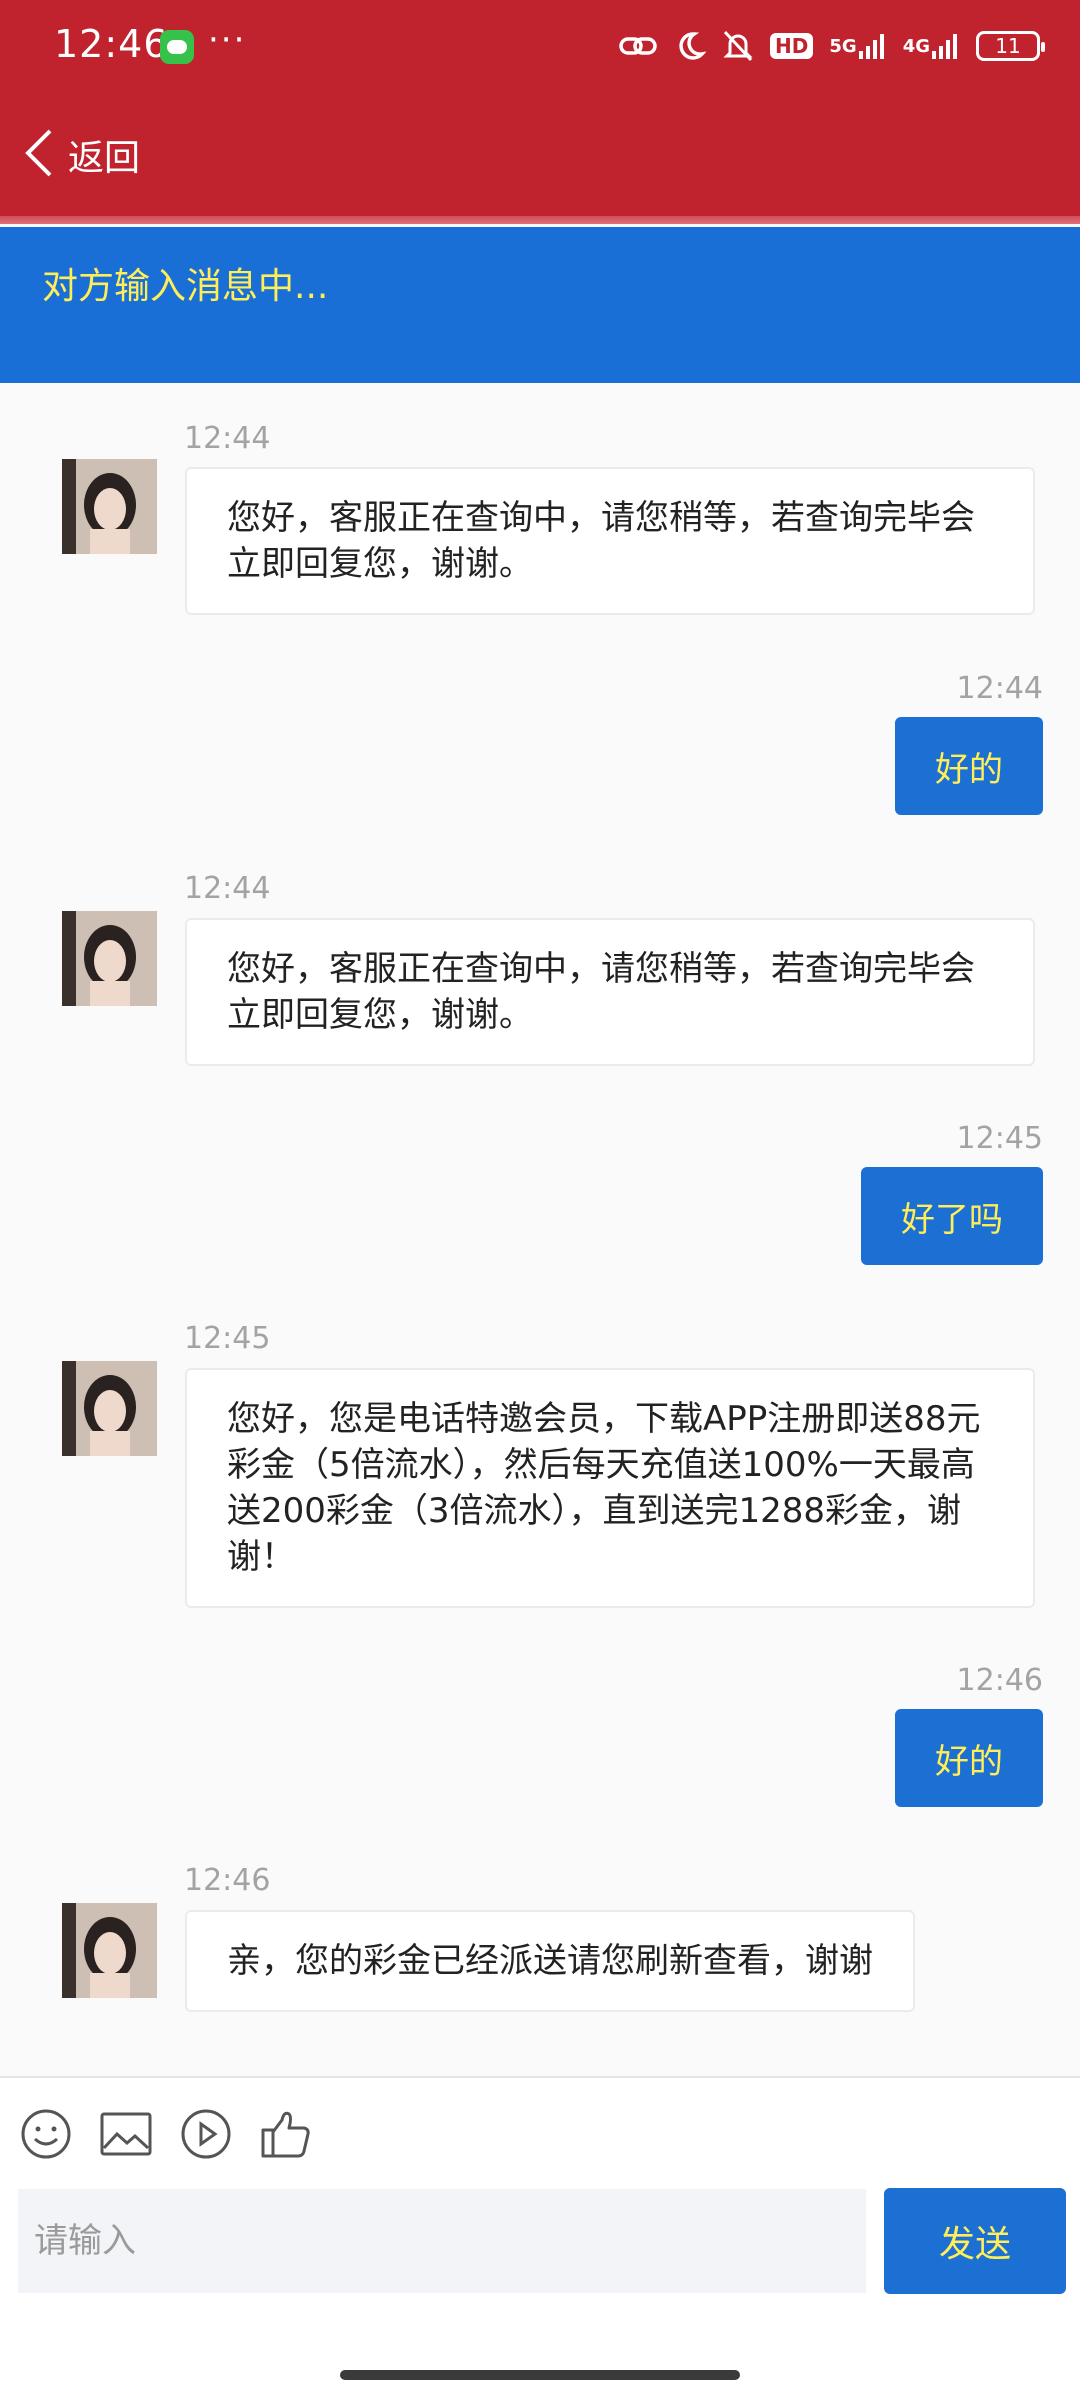 This screenshot has width=1080, height=2400. I want to click on status-time: 12:46, so click(111, 44).